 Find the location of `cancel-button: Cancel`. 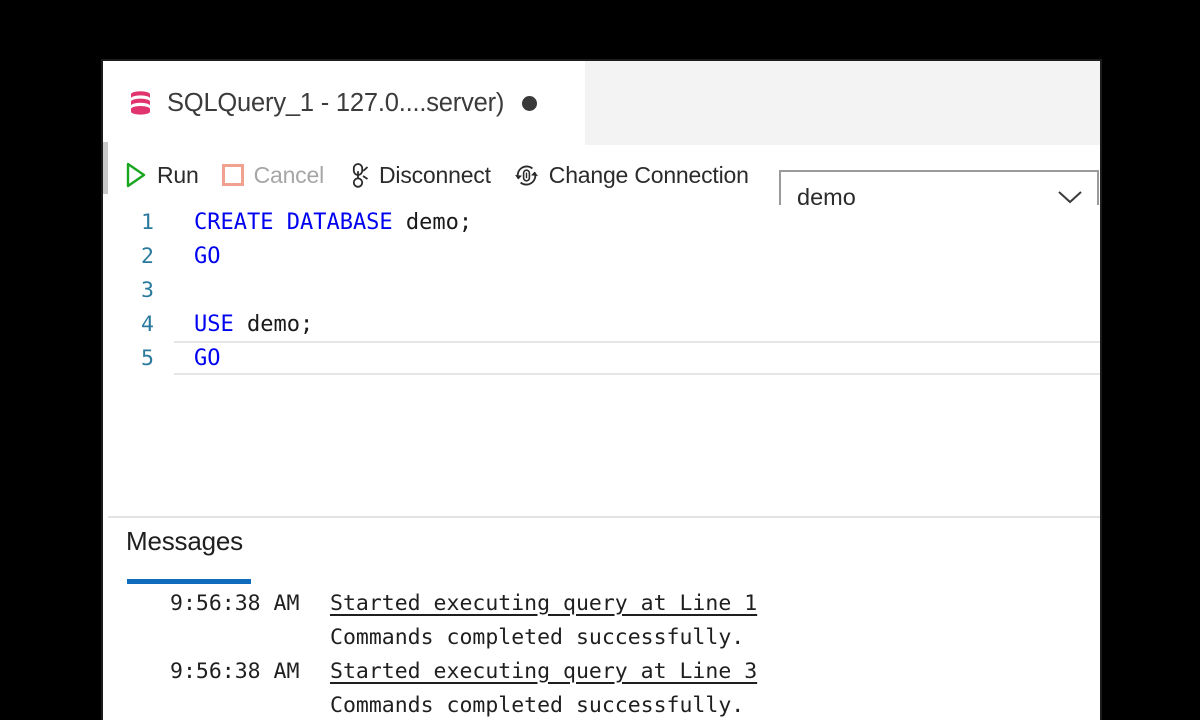

cancel-button: Cancel is located at coordinates (272, 175).